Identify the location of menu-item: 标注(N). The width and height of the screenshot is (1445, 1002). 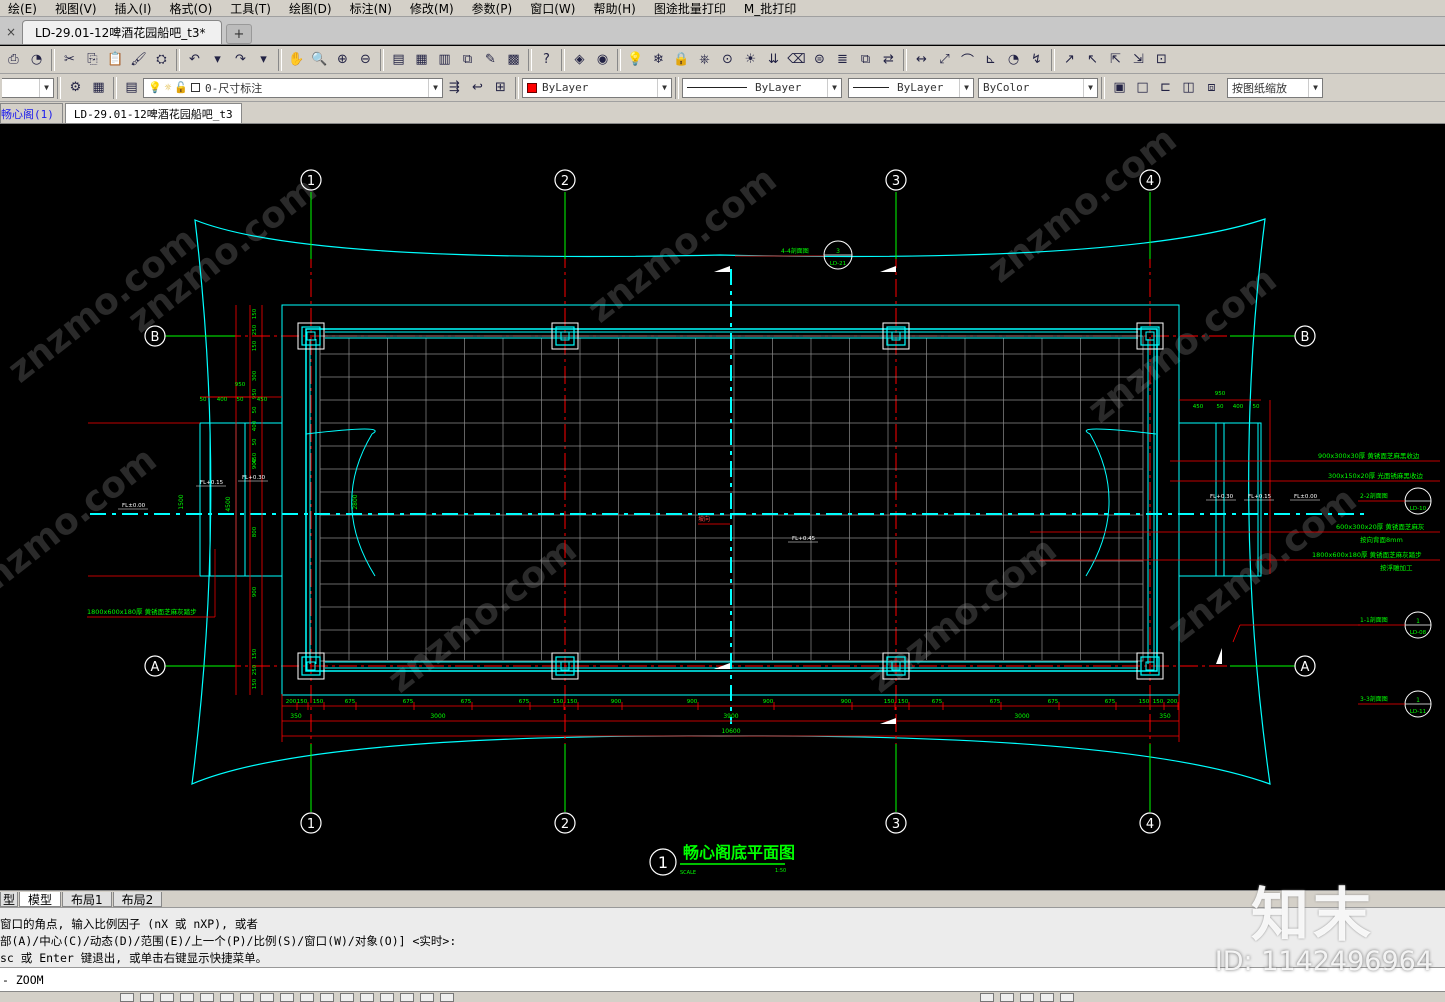
(372, 8).